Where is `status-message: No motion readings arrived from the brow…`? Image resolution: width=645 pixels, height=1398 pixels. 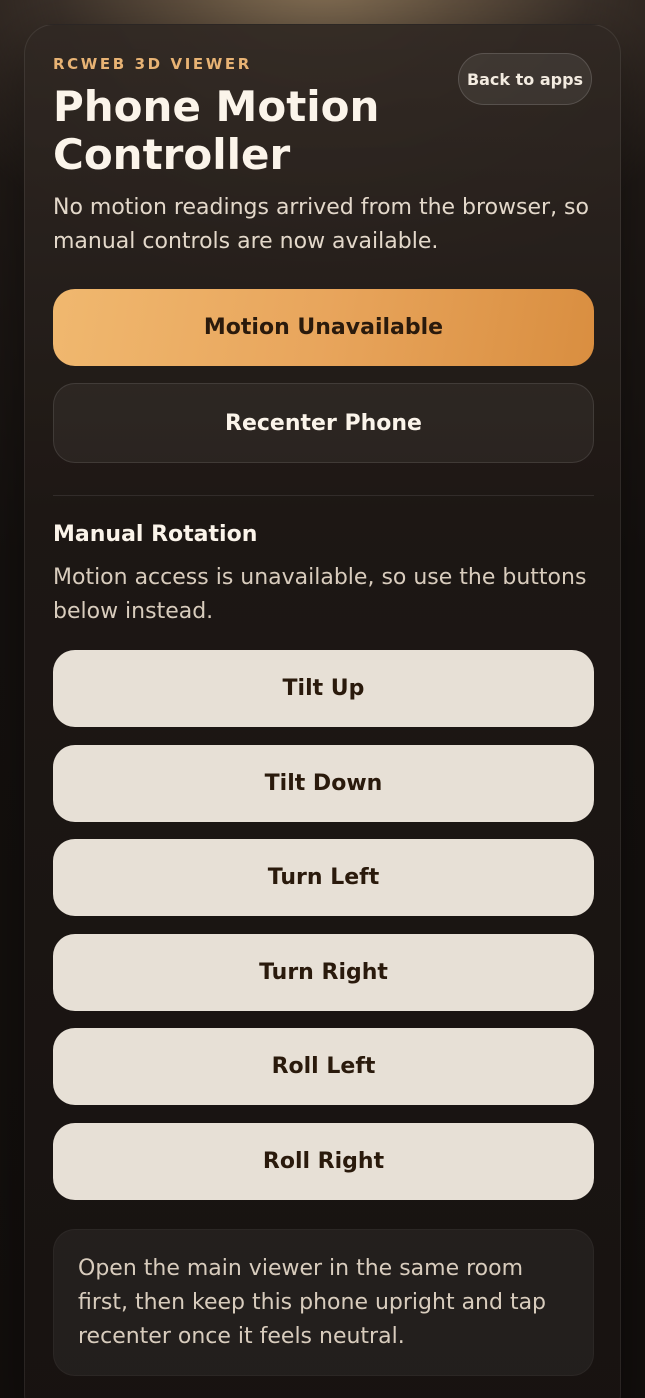
status-message: No motion readings arrived from the brow… is located at coordinates (321, 224).